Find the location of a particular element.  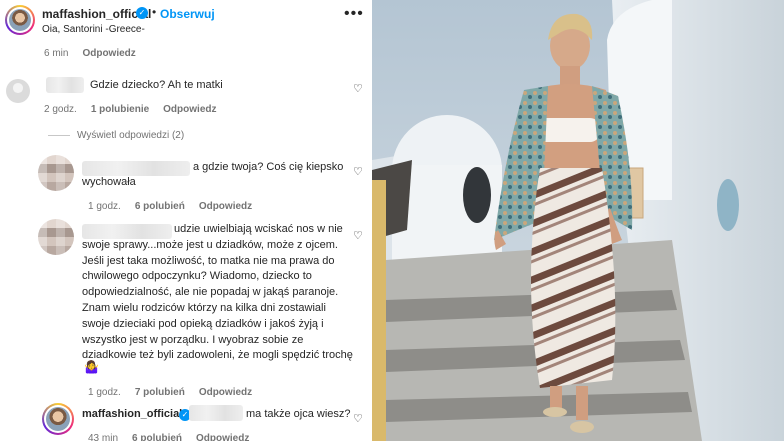

comment-time: 2 godz. is located at coordinates (60, 109).